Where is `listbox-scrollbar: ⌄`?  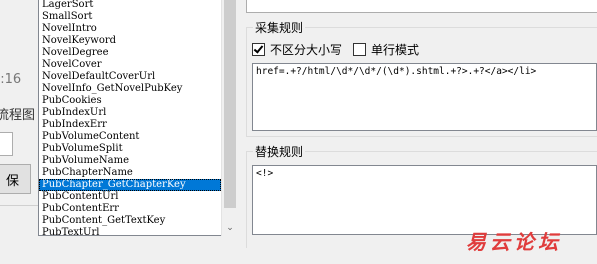 listbox-scrollbar: ⌄ is located at coordinates (229, 118).